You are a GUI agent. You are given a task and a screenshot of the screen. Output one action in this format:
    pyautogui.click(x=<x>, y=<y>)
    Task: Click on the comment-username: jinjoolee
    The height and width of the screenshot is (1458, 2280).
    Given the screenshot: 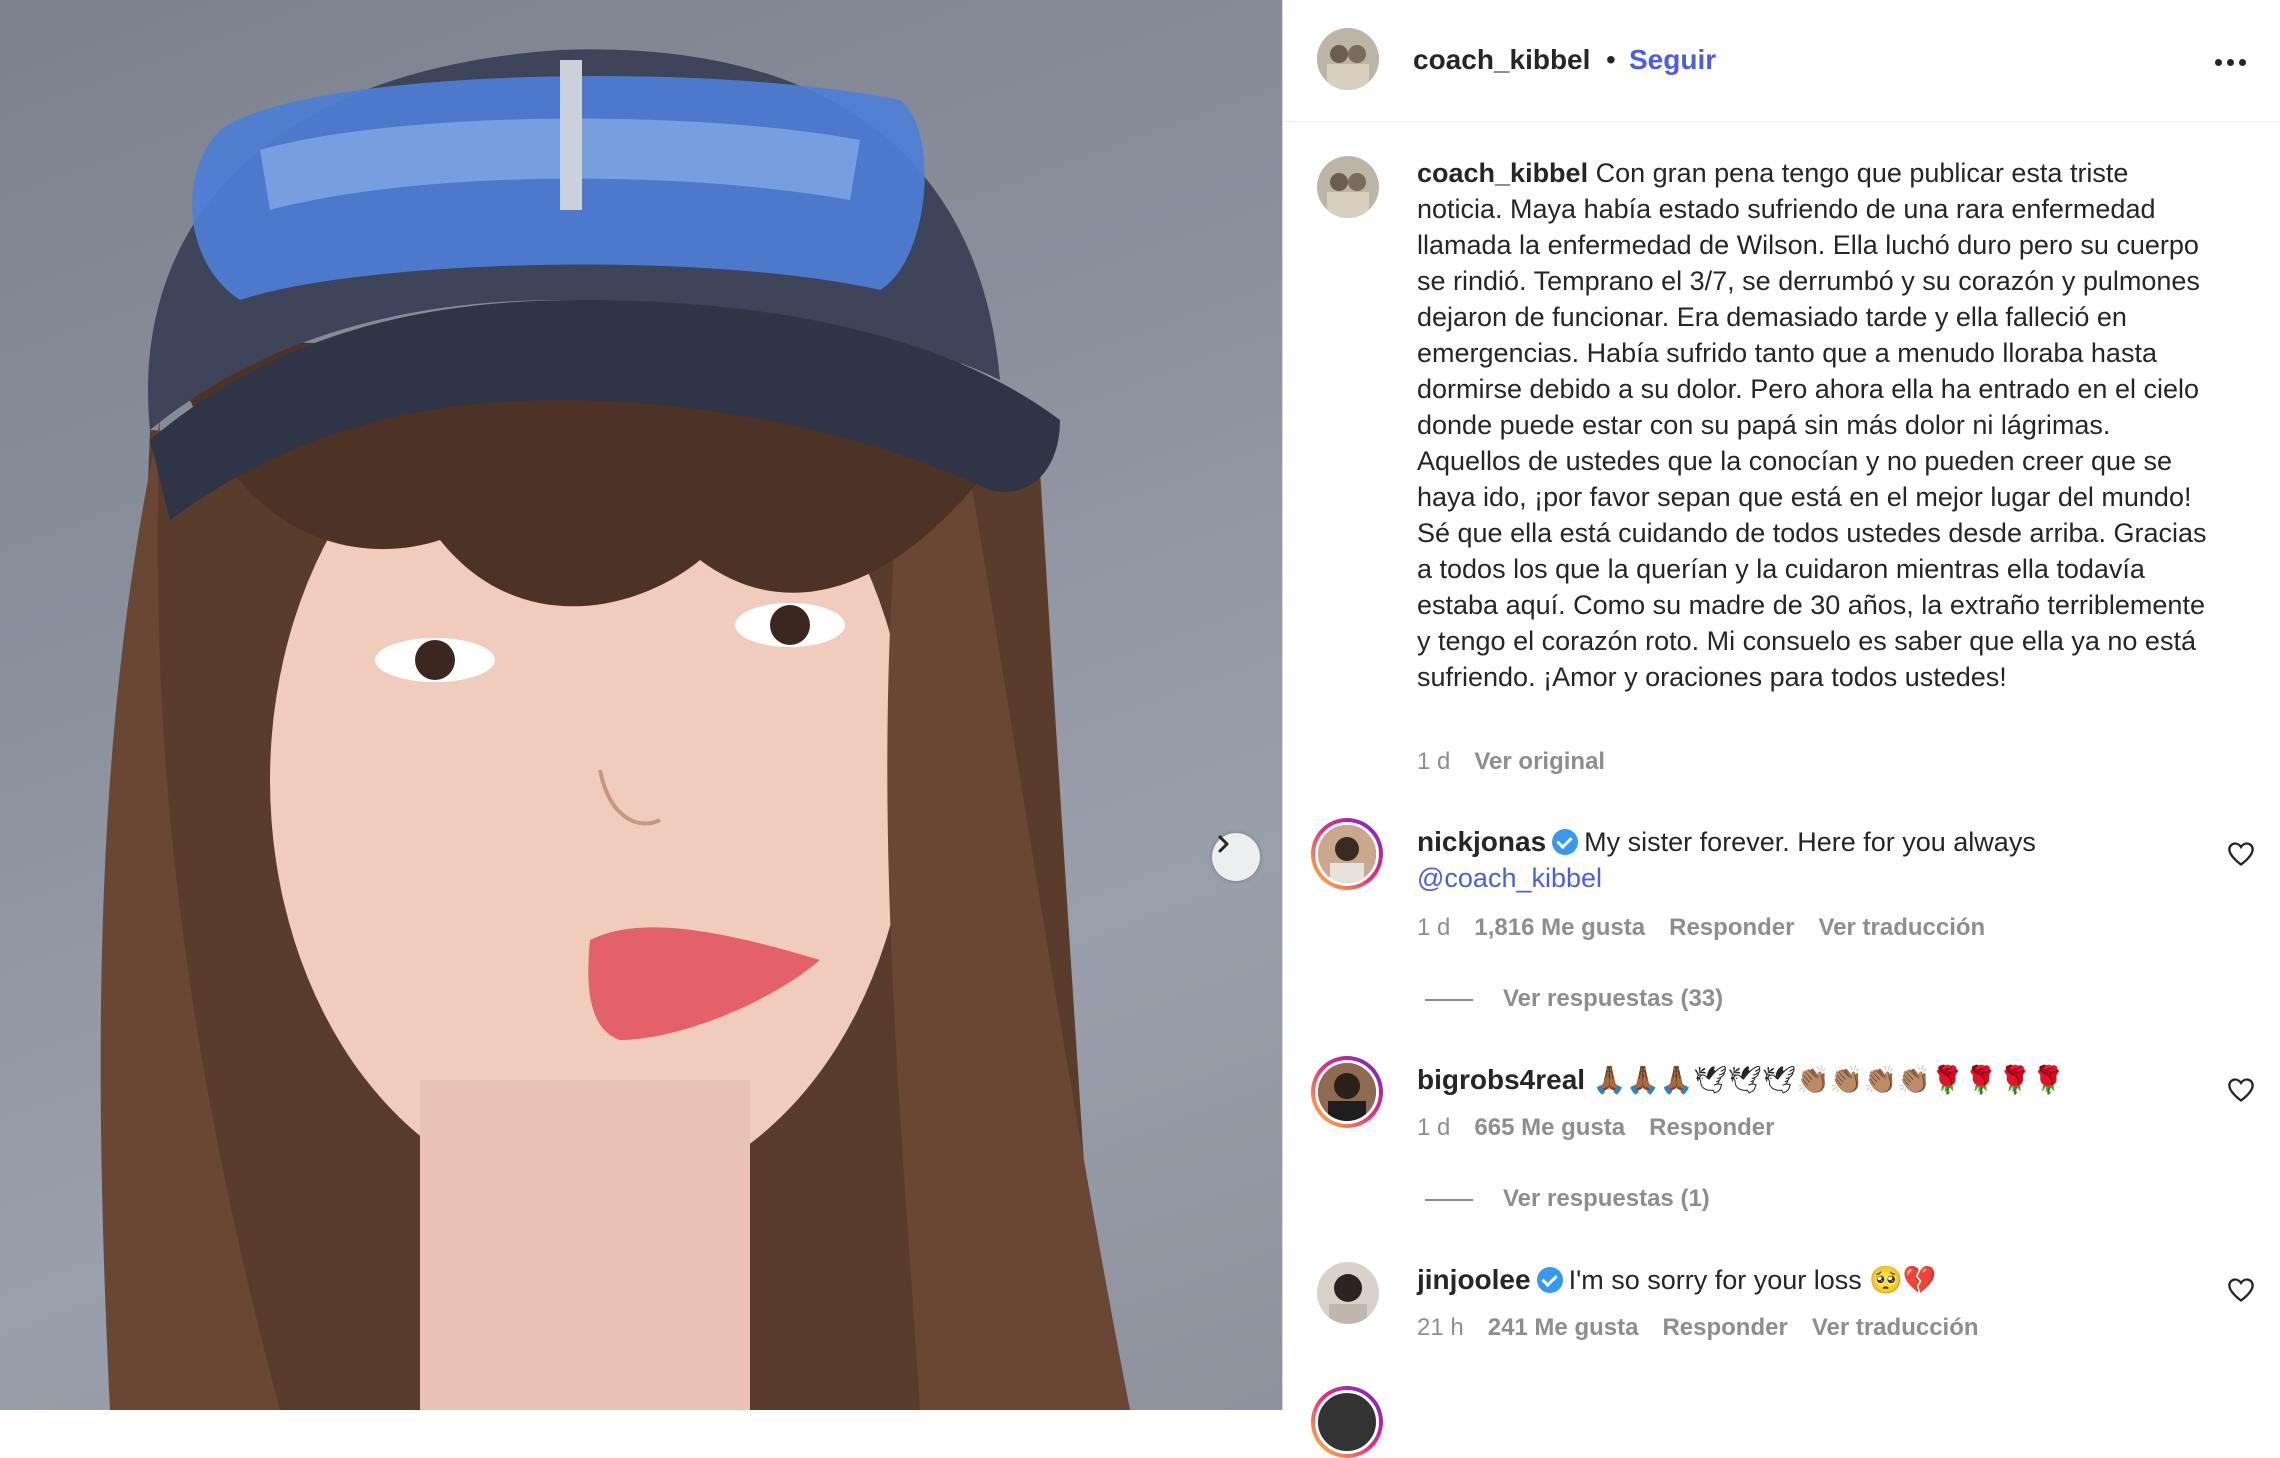 What is the action you would take?
    pyautogui.click(x=1474, y=1279)
    